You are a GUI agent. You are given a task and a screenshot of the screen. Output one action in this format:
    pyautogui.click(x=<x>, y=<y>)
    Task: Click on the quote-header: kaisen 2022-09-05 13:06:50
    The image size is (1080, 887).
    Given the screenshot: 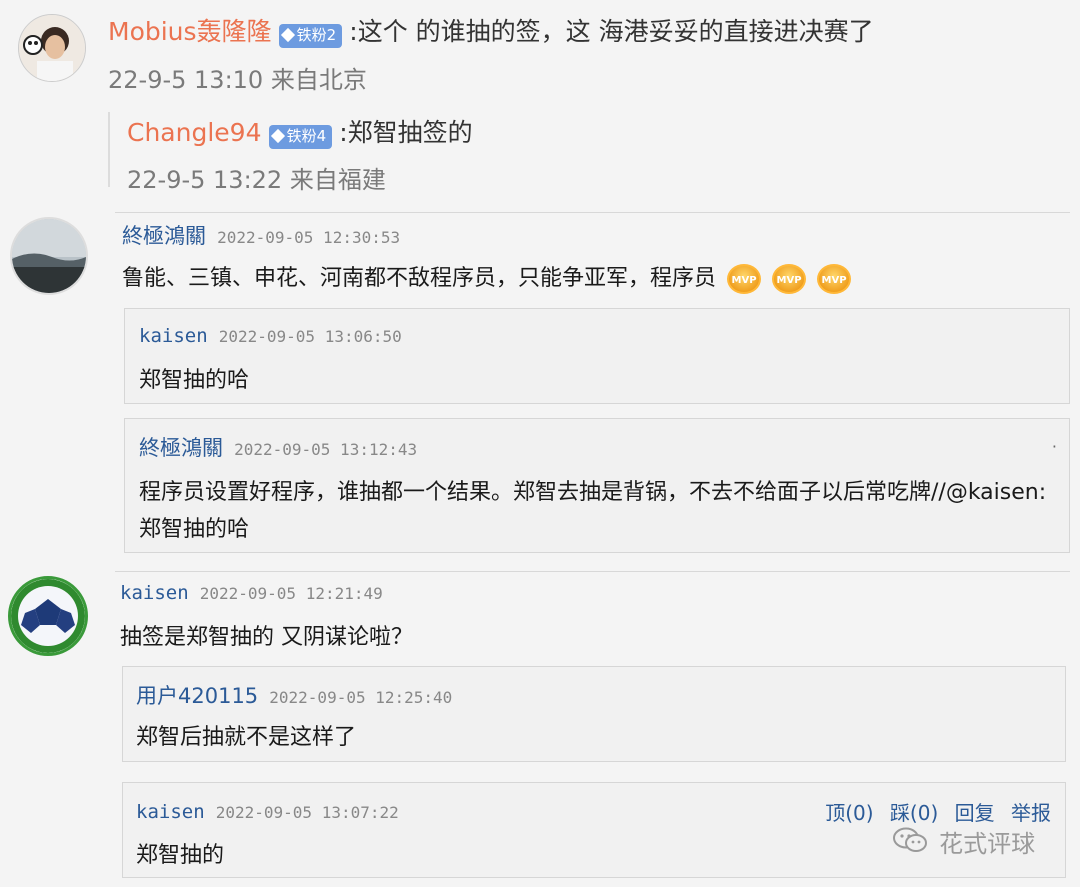 What is the action you would take?
    pyautogui.click(x=270, y=336)
    